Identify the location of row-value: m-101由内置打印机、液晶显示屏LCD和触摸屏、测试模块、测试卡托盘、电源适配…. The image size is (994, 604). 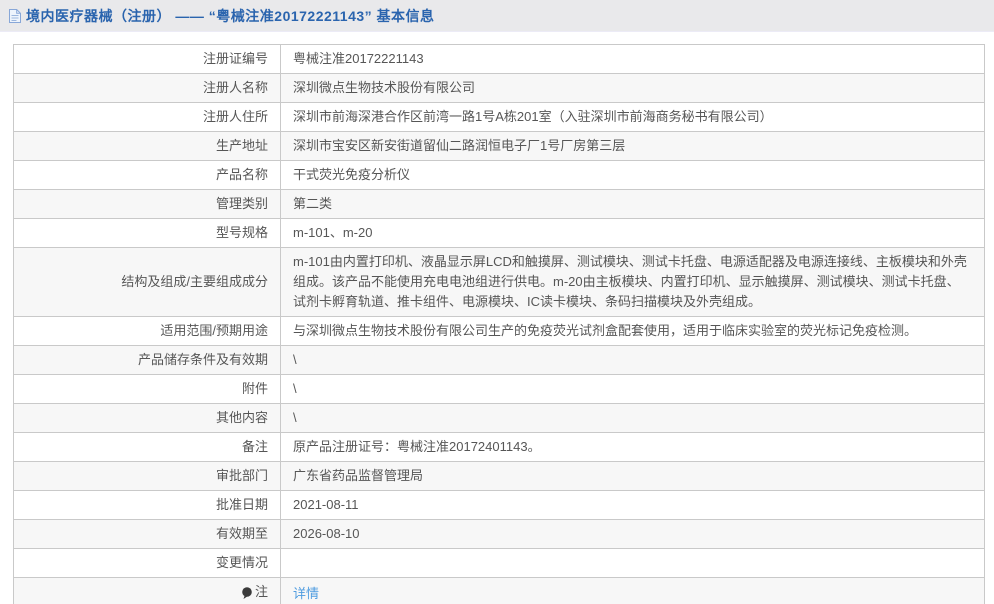
(632, 282).